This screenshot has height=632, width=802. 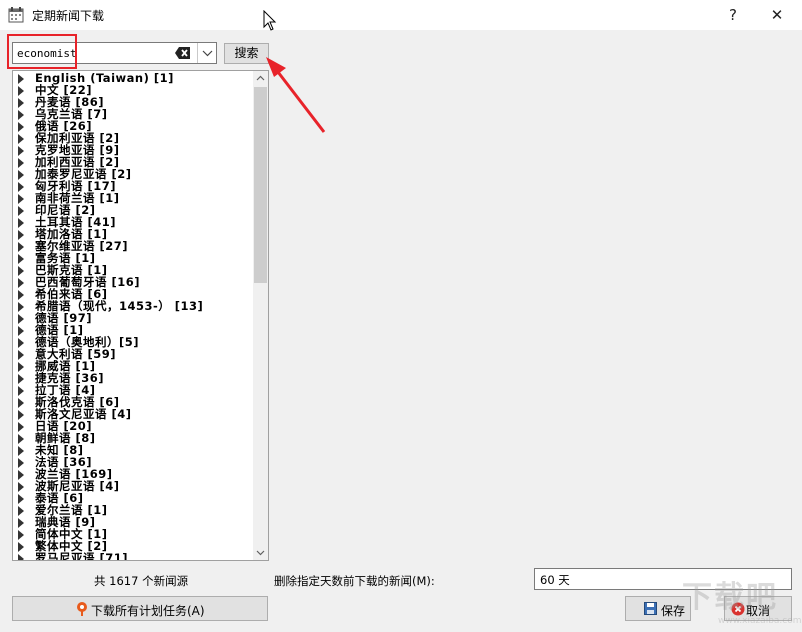 What do you see at coordinates (42, 51) in the screenshot?
I see `highlight-box` at bounding box center [42, 51].